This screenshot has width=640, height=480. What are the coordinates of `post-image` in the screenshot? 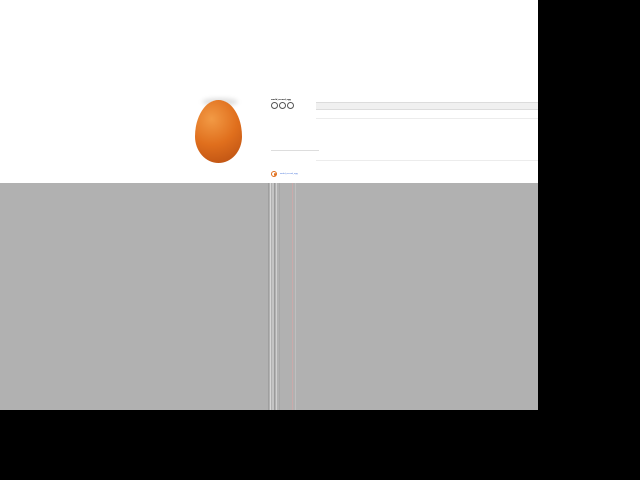 It's located at (219, 133).